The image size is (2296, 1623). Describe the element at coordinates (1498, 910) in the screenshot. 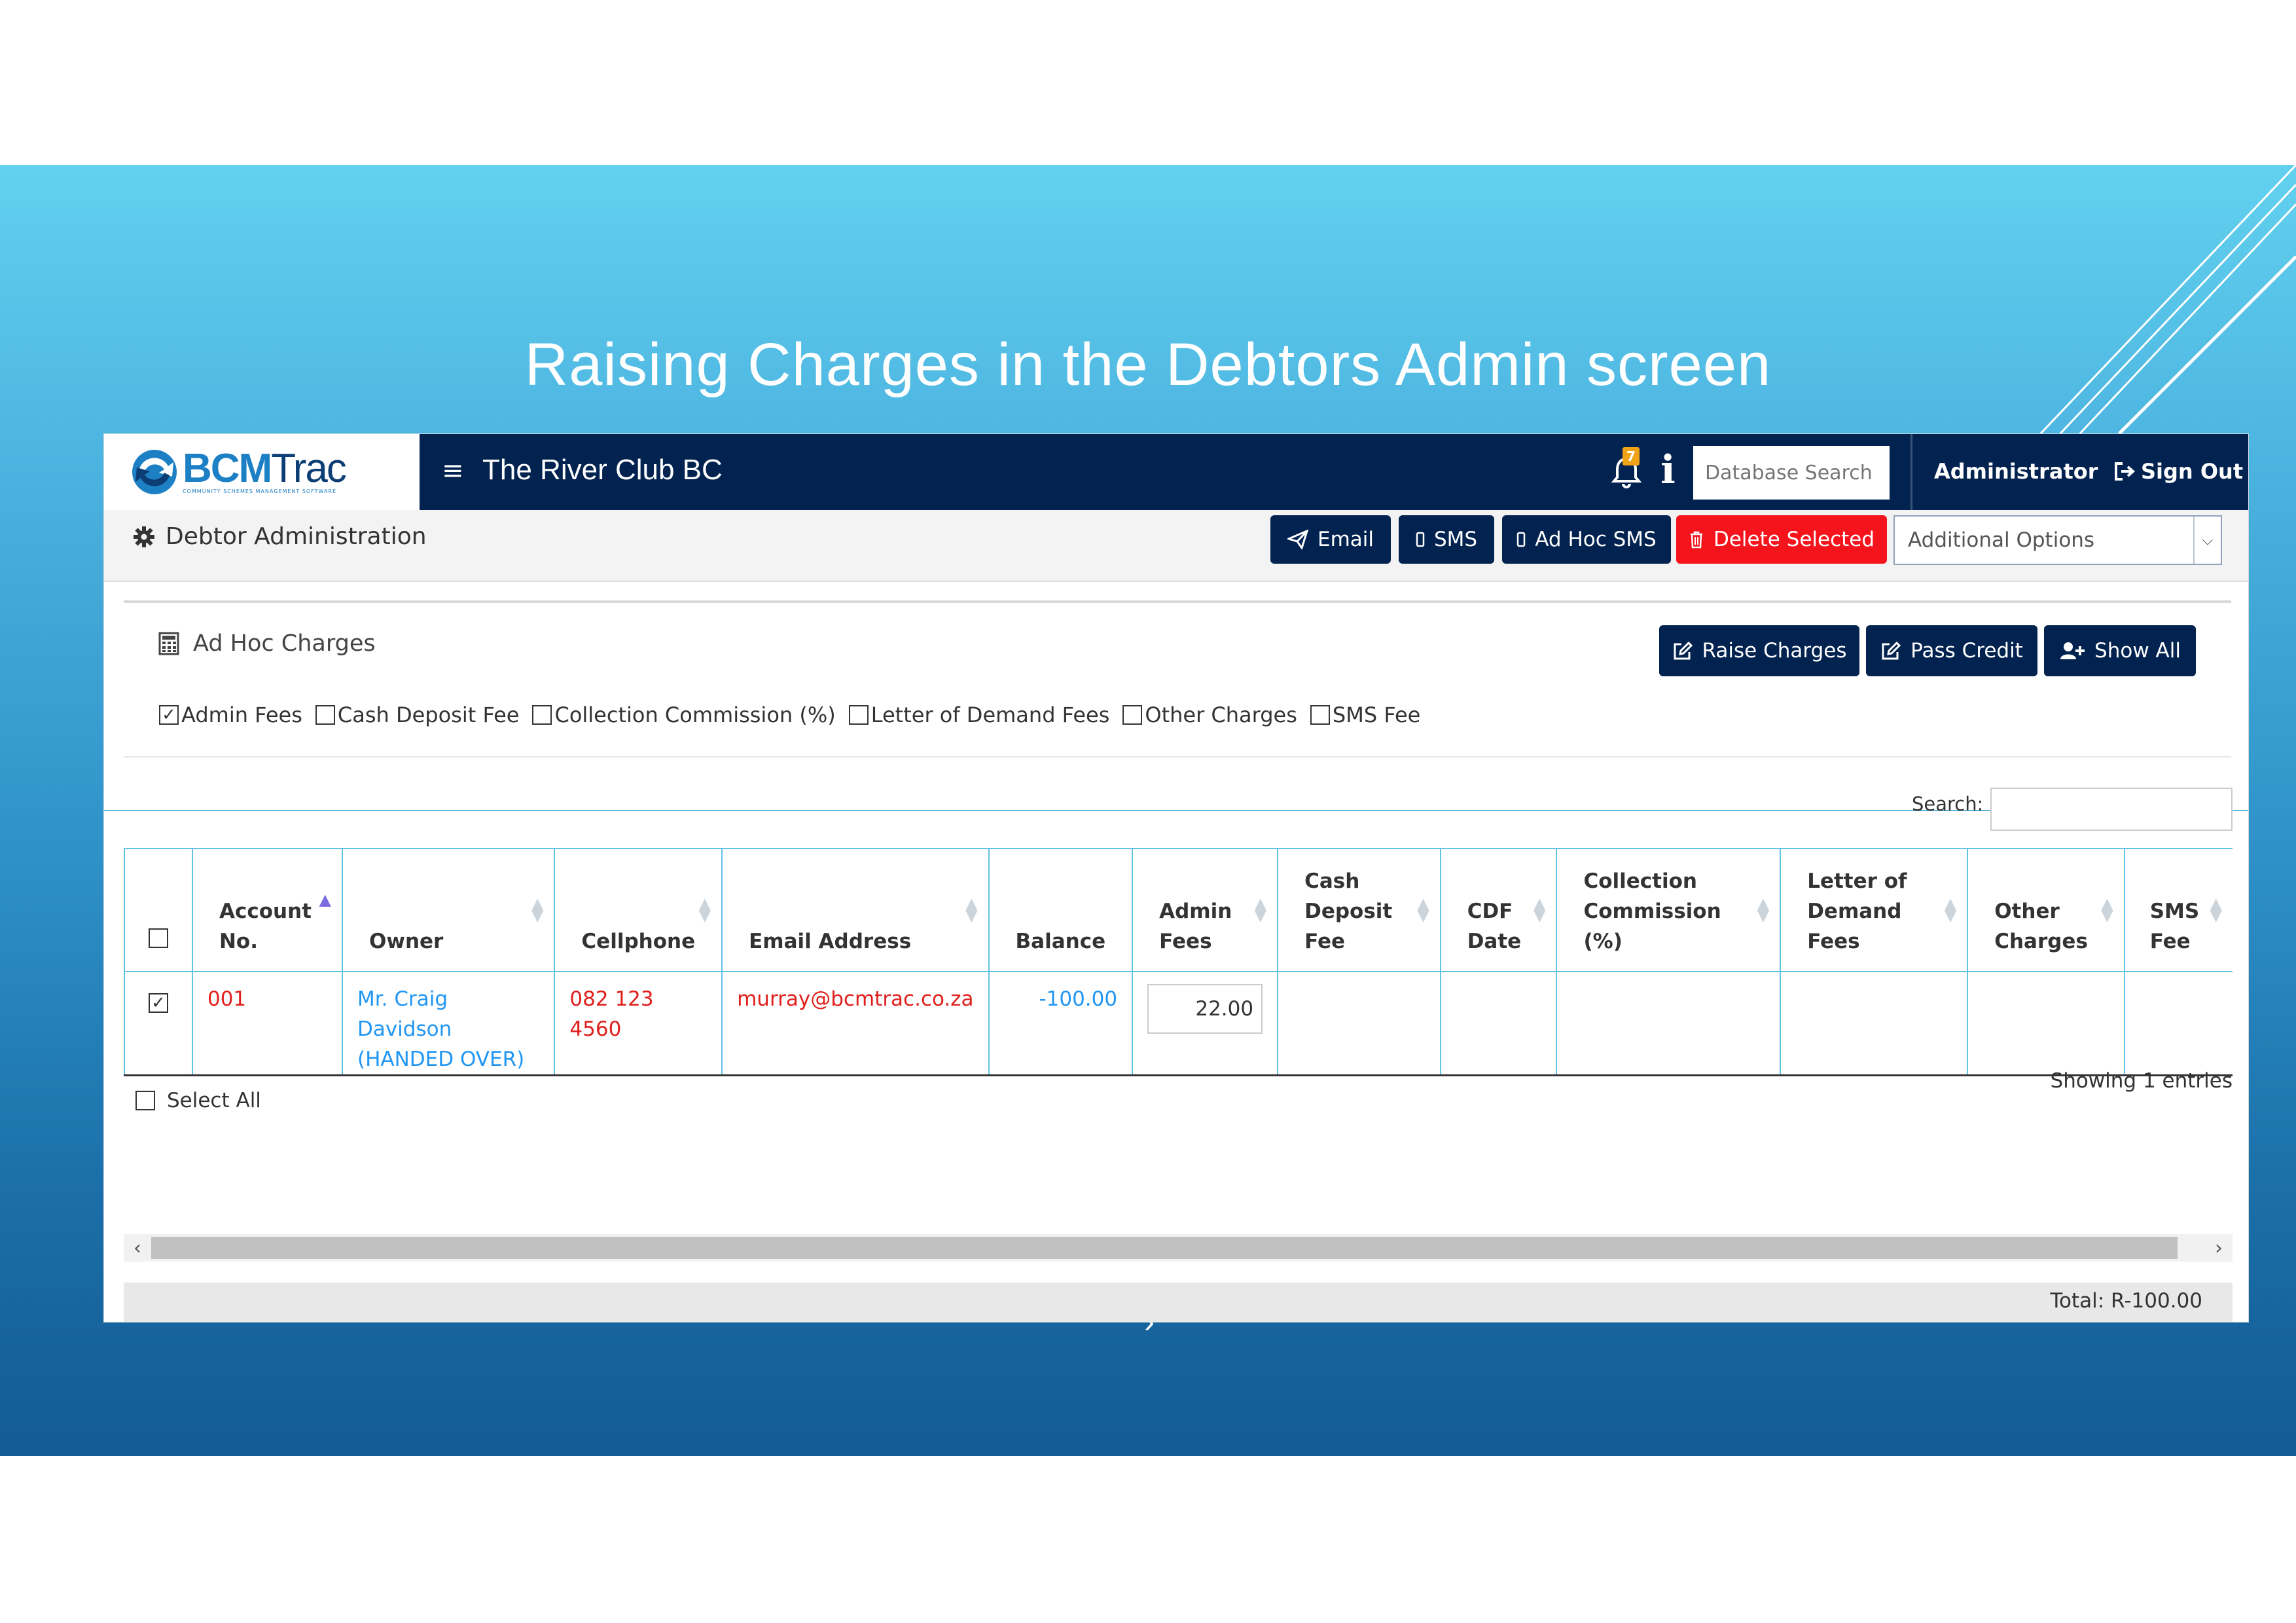

I see `header-cdf-date: CDF Date ▲ ▼` at that location.